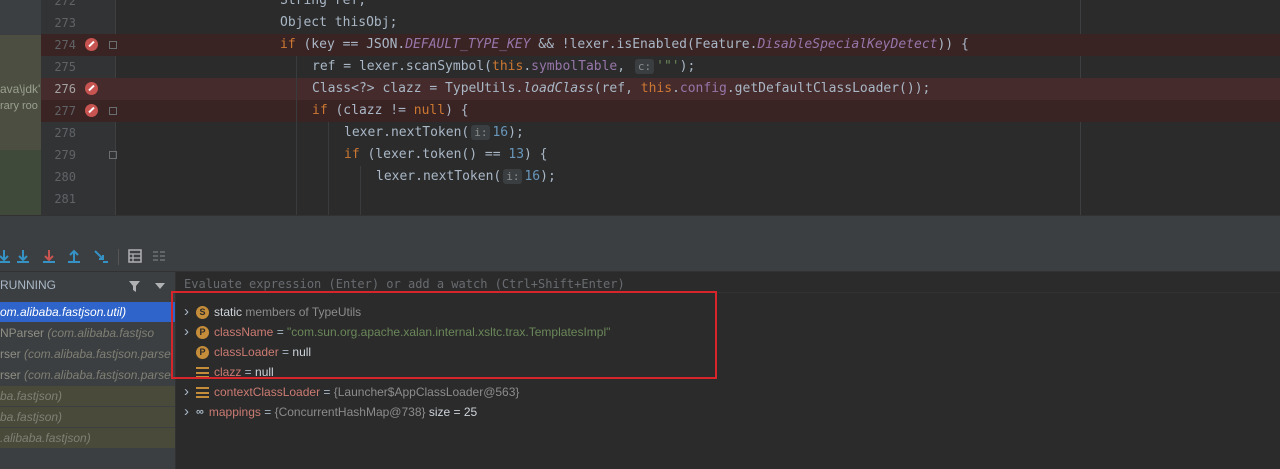 This screenshot has height=469, width=1280. I want to click on line-number: 277, so click(60, 111).